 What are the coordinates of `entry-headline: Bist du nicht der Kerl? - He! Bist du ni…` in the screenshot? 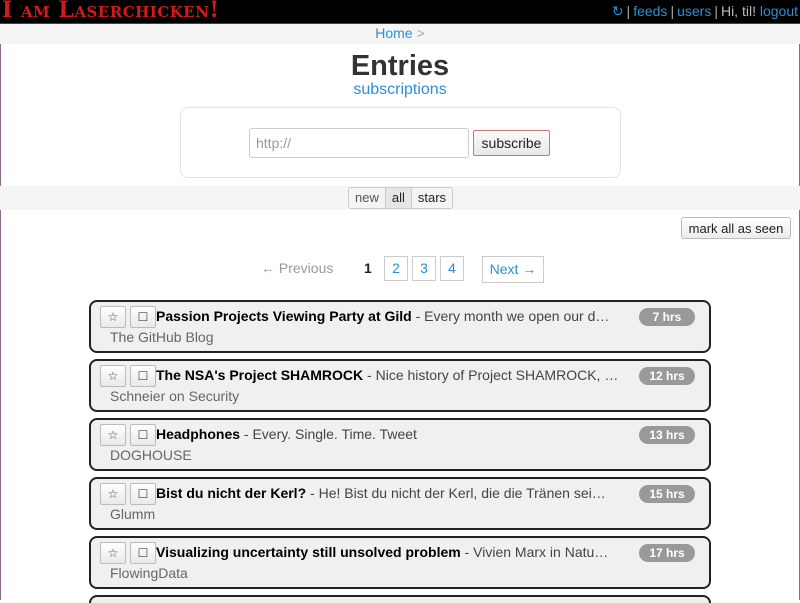 It's located at (390, 493).